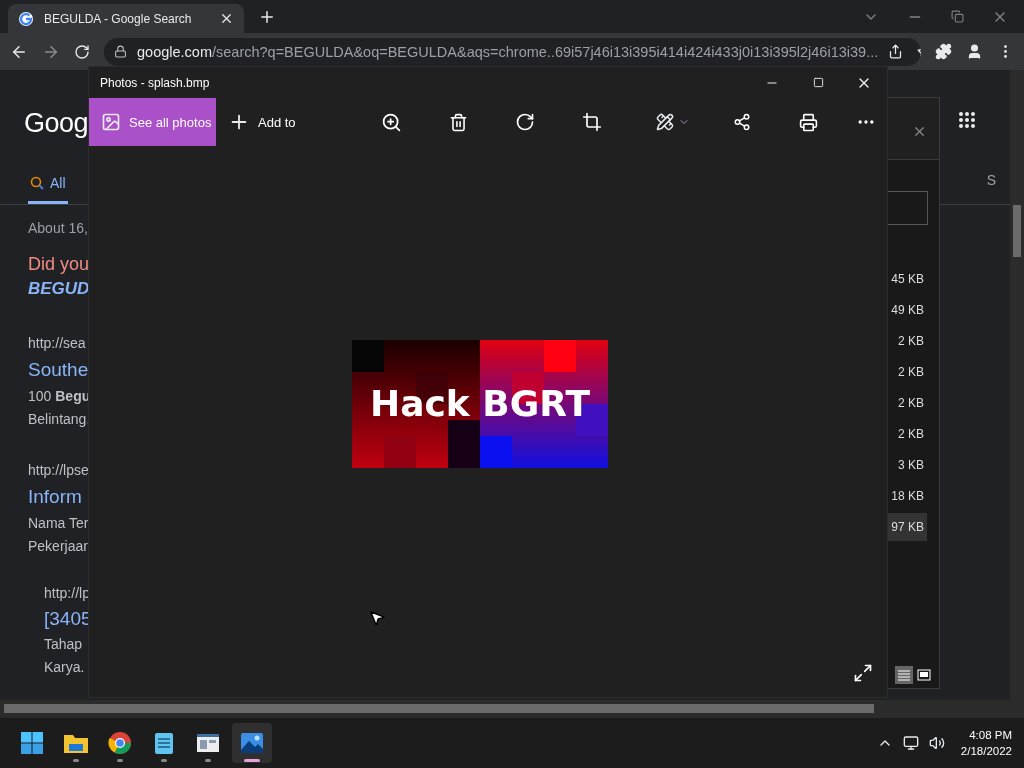 Image resolution: width=1024 pixels, height=768 pixels. Describe the element at coordinates (907, 310) in the screenshot. I see `file-size: 49 KB` at that location.